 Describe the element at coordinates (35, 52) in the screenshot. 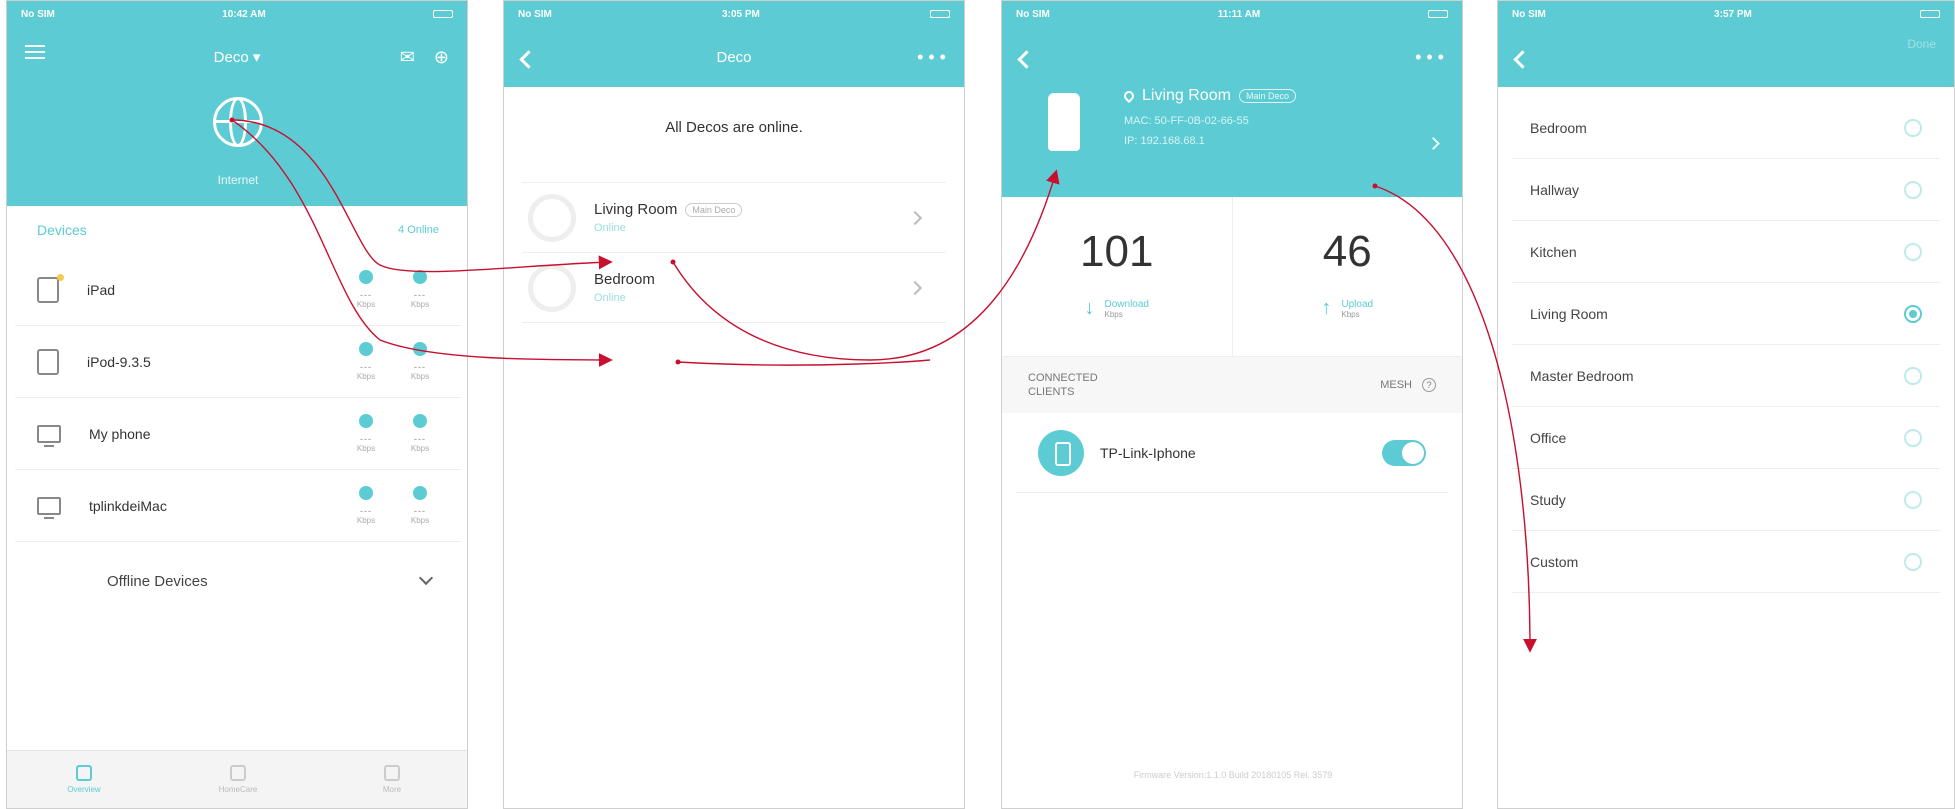

I see `menu-button` at that location.